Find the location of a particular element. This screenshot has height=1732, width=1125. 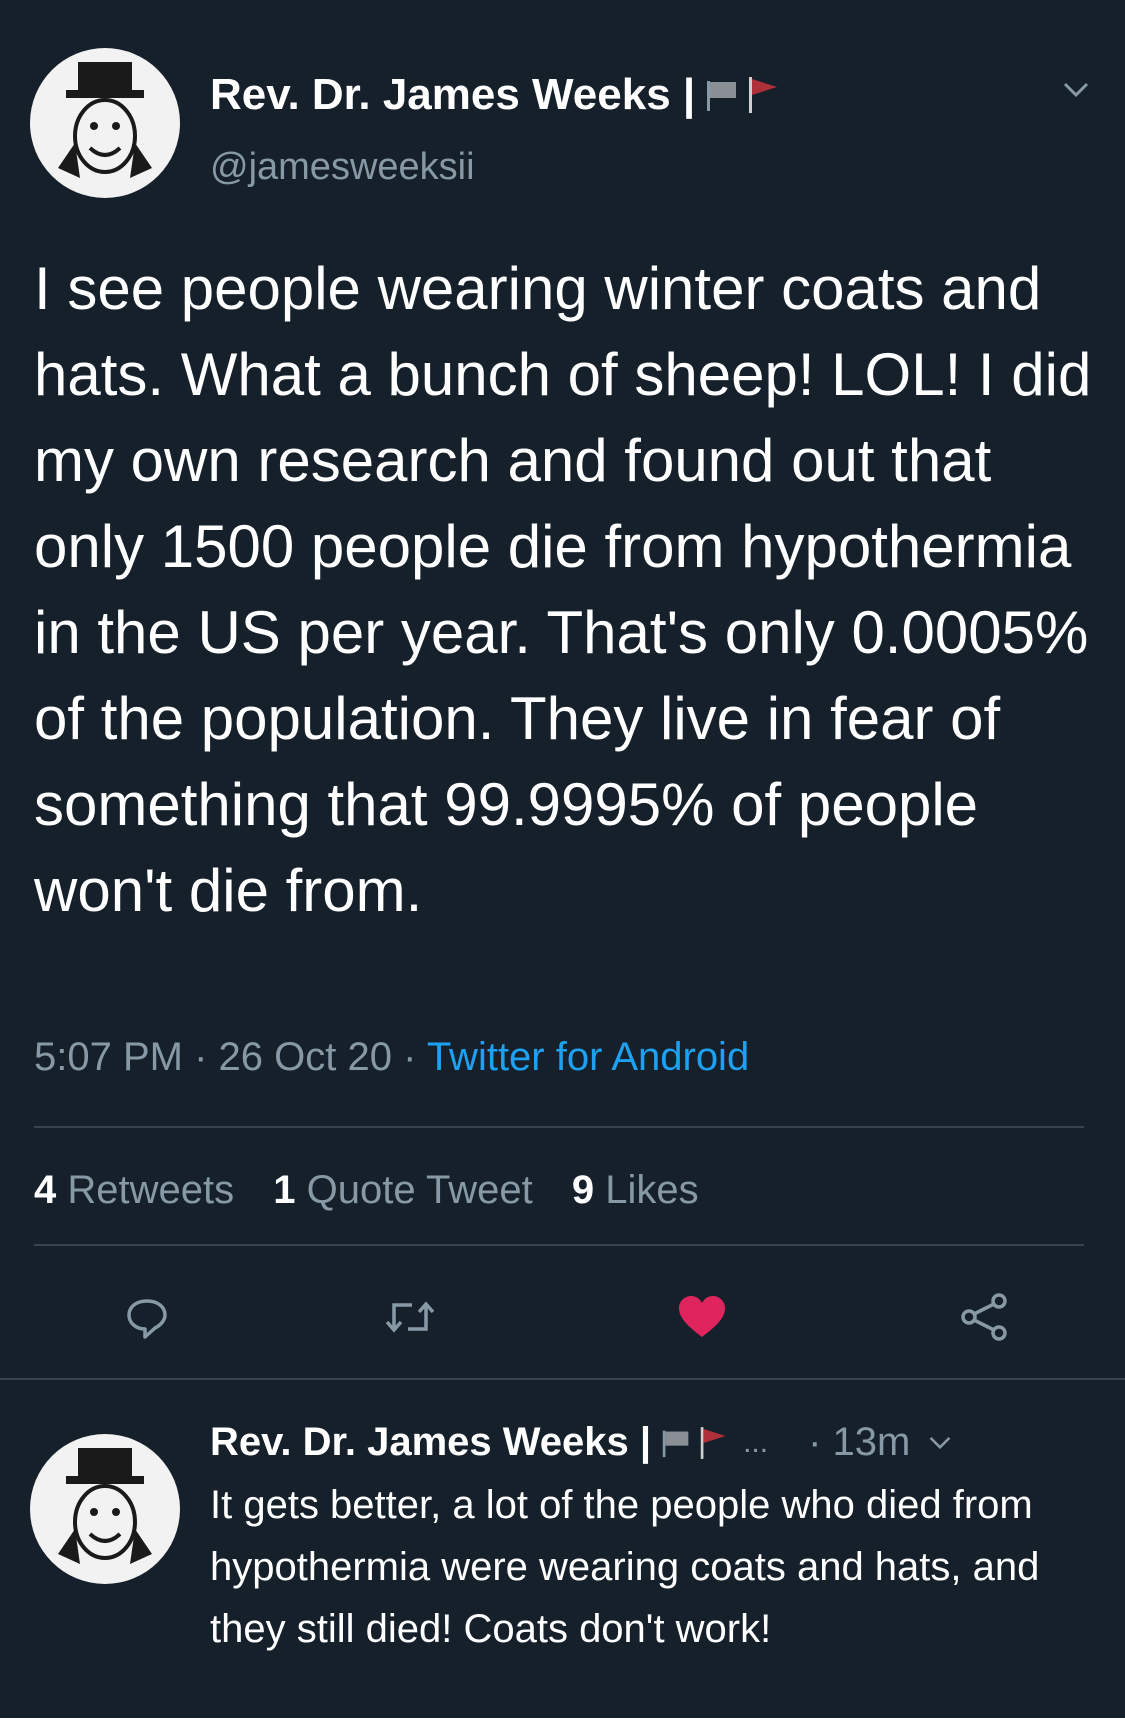

tweet-actions is located at coordinates (562, 1317).